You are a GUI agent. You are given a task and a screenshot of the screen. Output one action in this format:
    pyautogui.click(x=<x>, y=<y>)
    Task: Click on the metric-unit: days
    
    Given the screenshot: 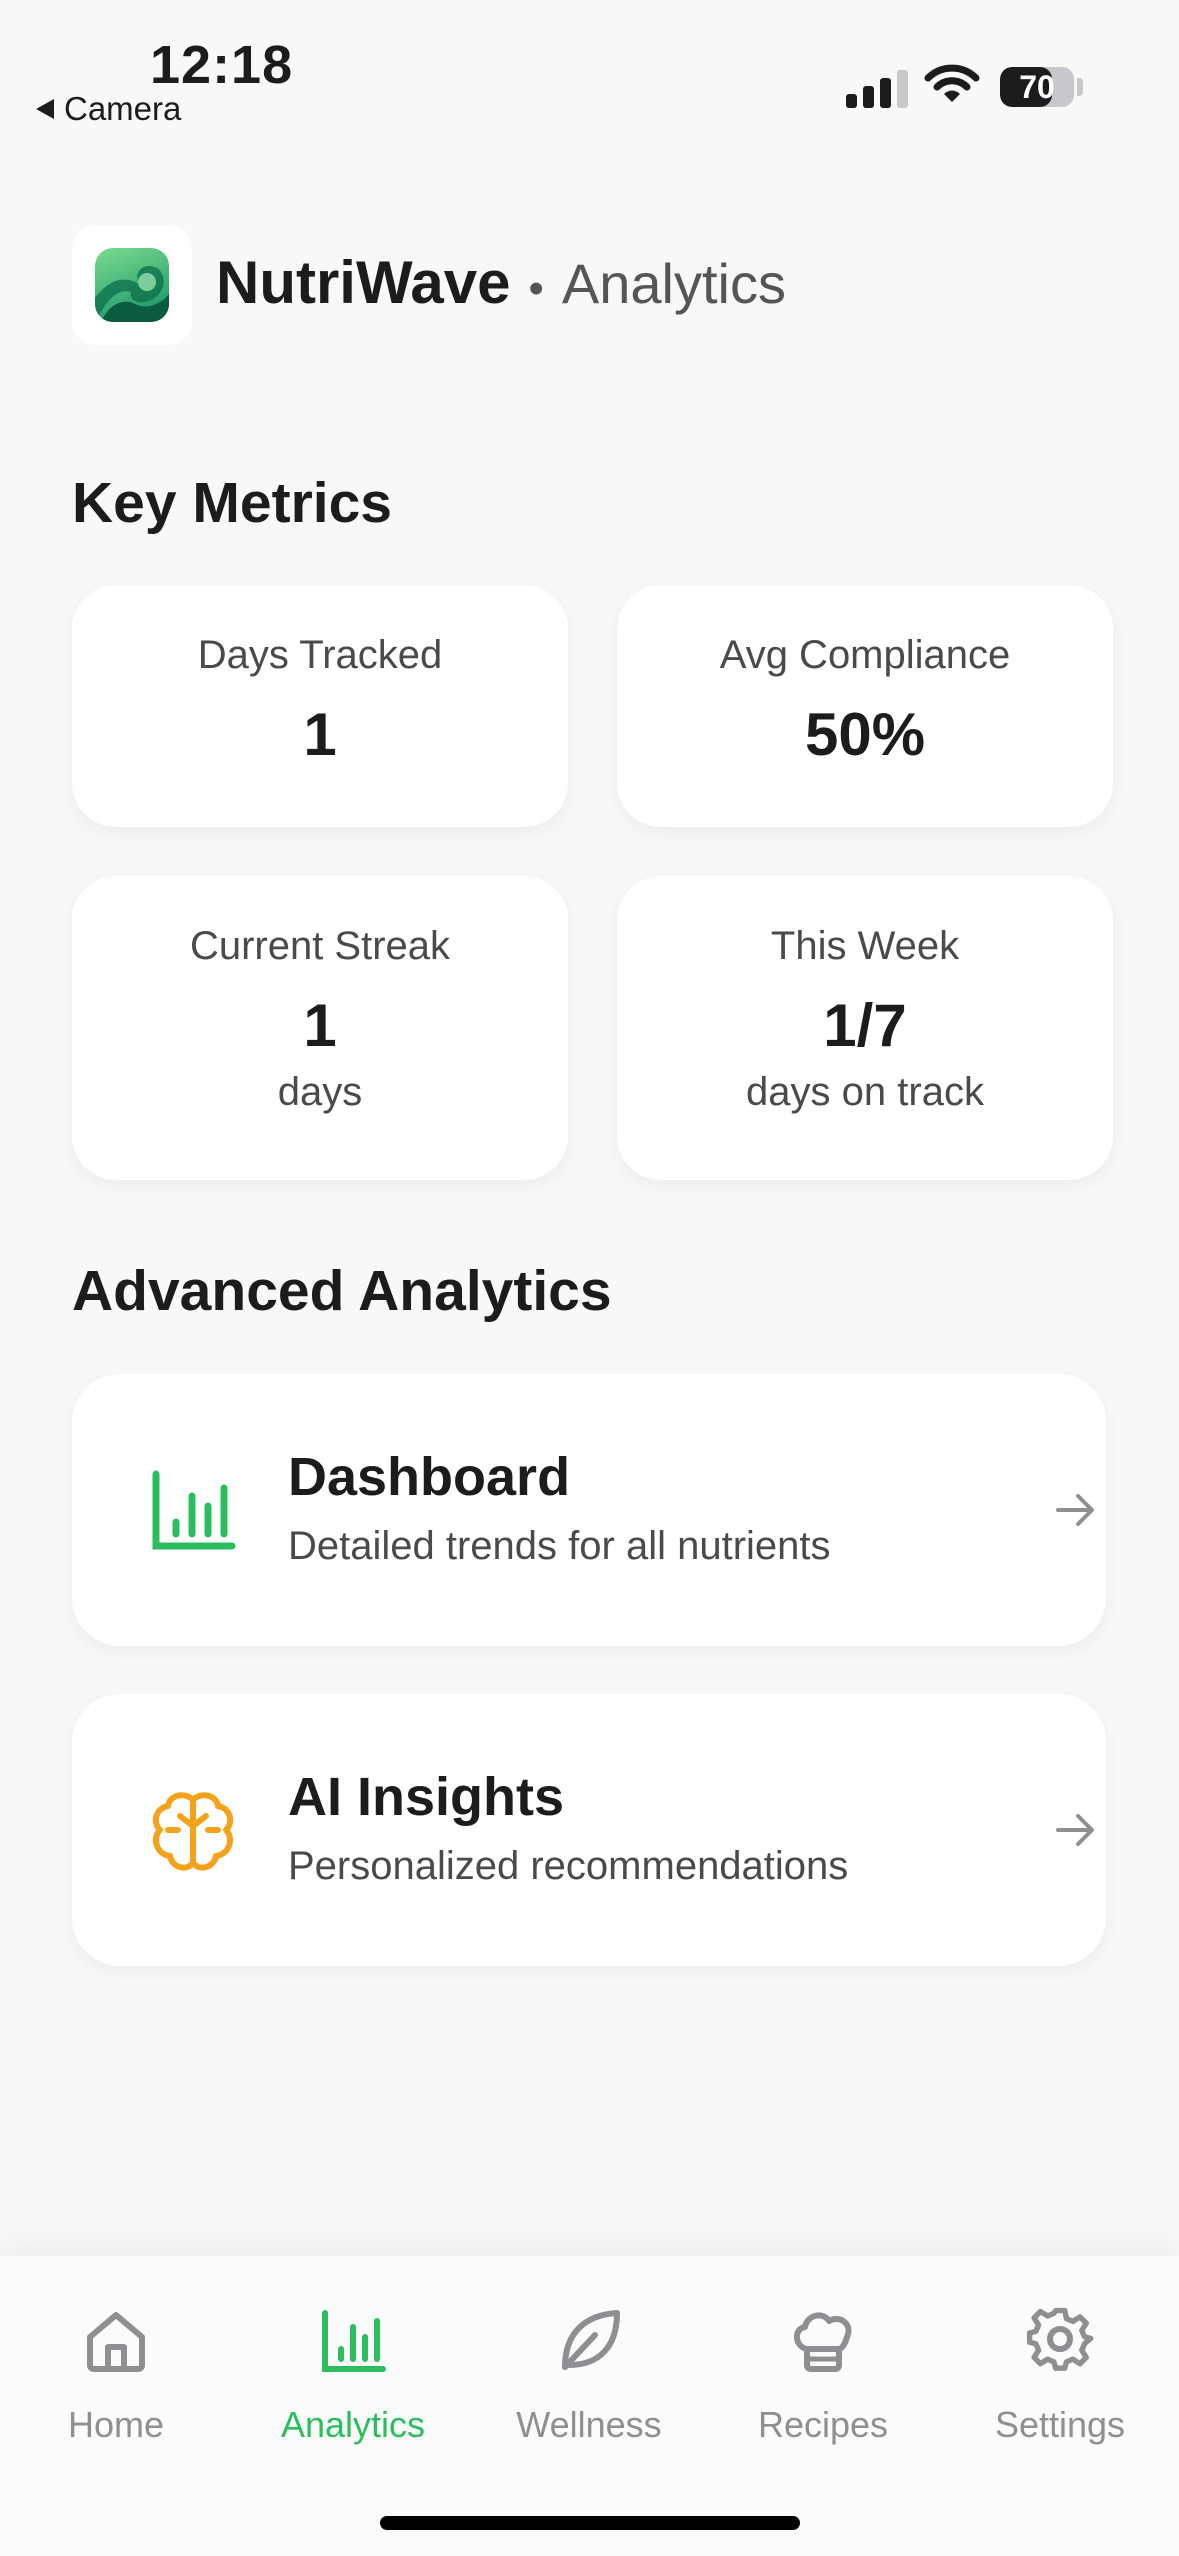 What is the action you would take?
    pyautogui.click(x=320, y=1092)
    